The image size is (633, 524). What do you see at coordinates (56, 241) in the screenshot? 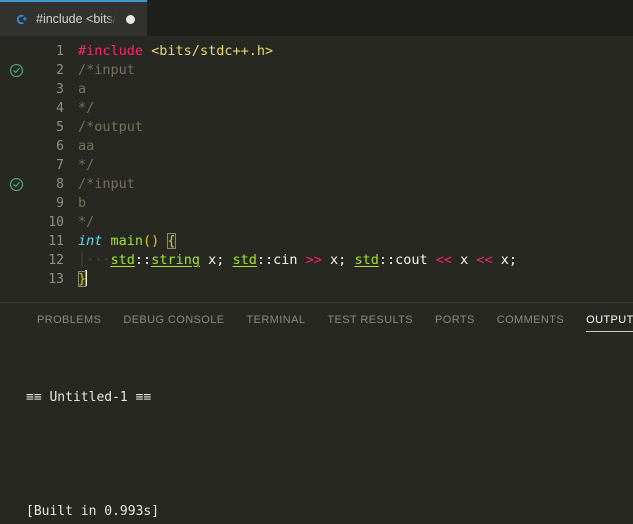
I see `line-number: 11` at bounding box center [56, 241].